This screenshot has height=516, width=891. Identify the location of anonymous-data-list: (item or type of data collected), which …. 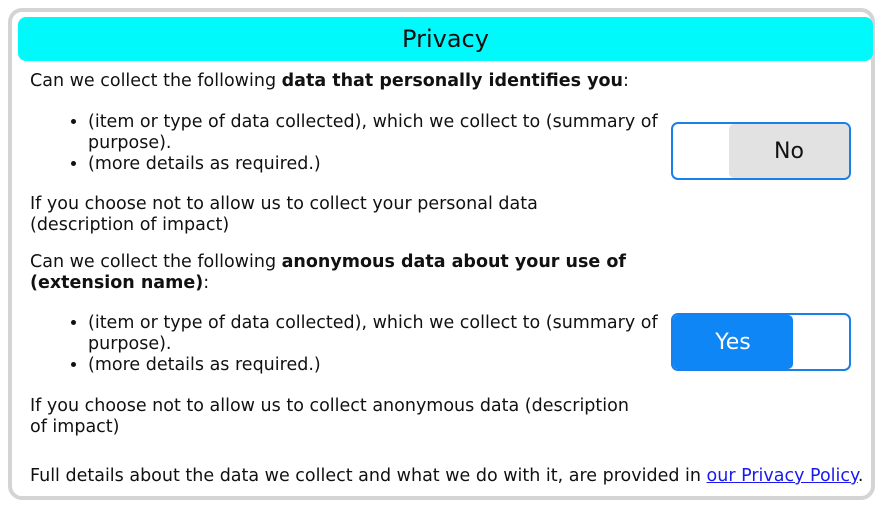
(364, 344).